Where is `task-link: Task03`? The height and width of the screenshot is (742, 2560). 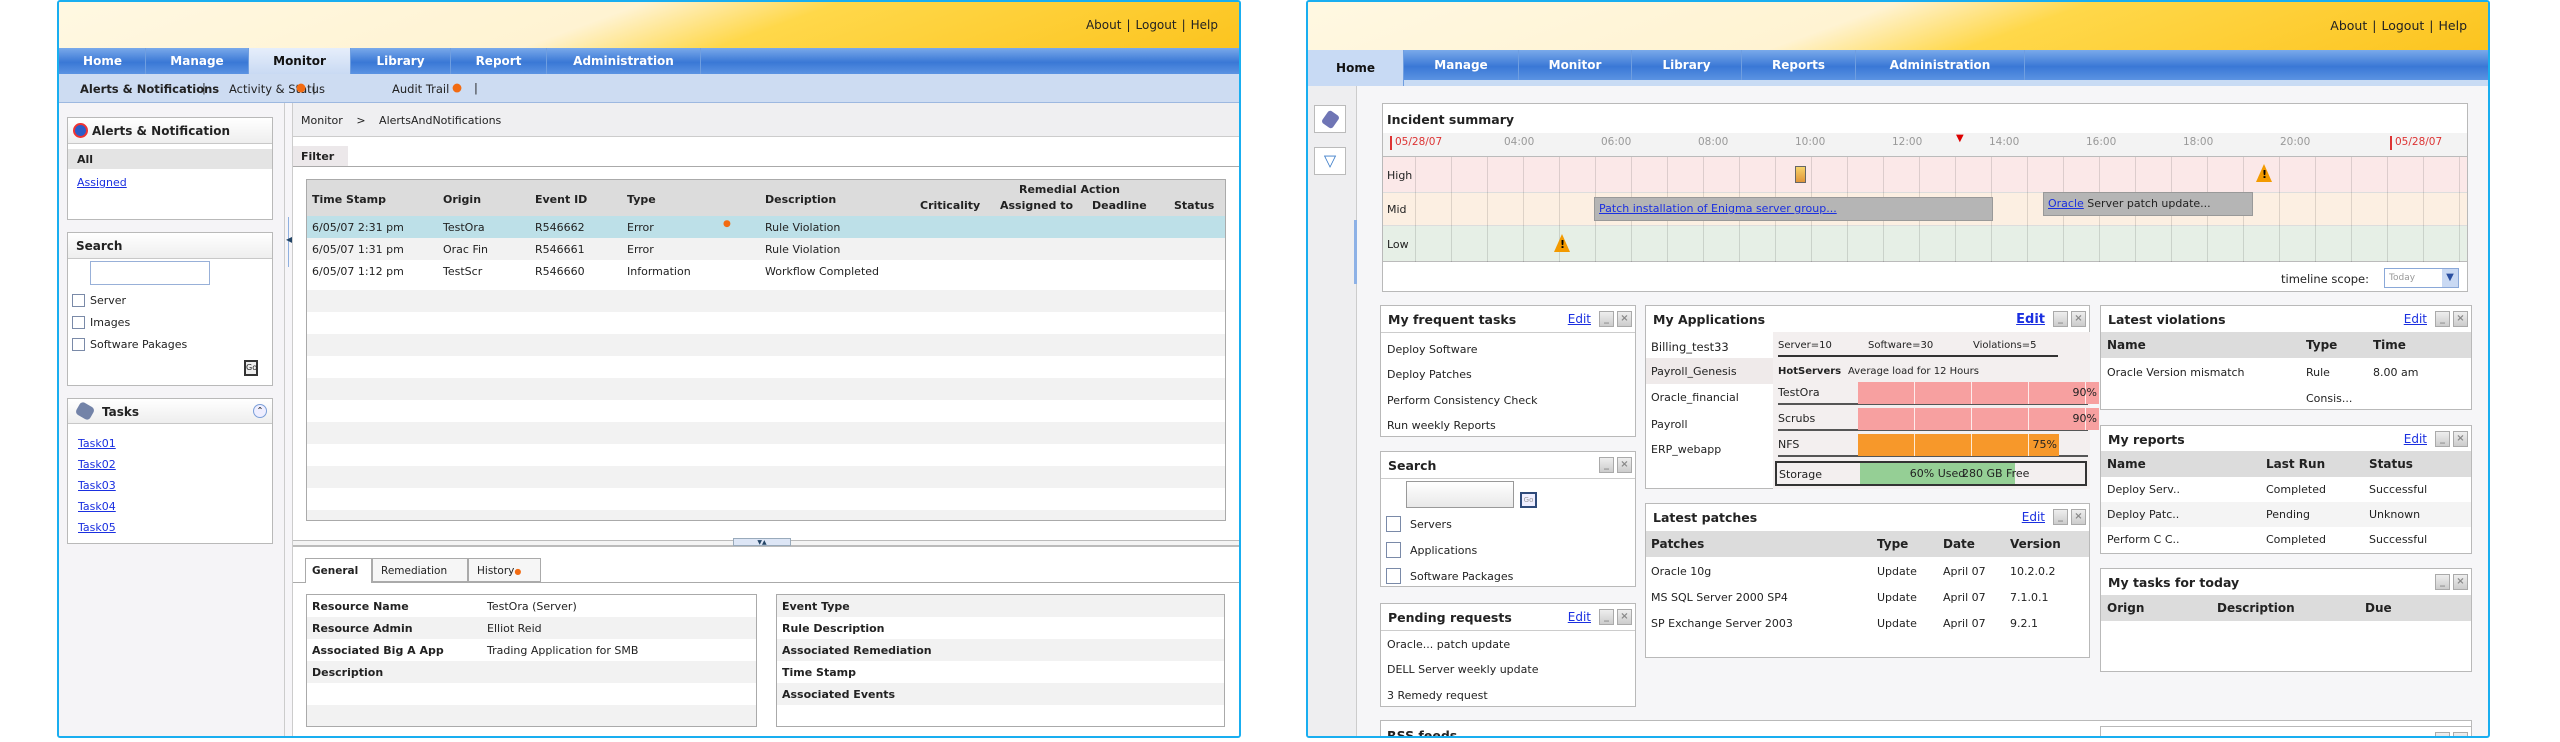
task-link: Task03 is located at coordinates (97, 485).